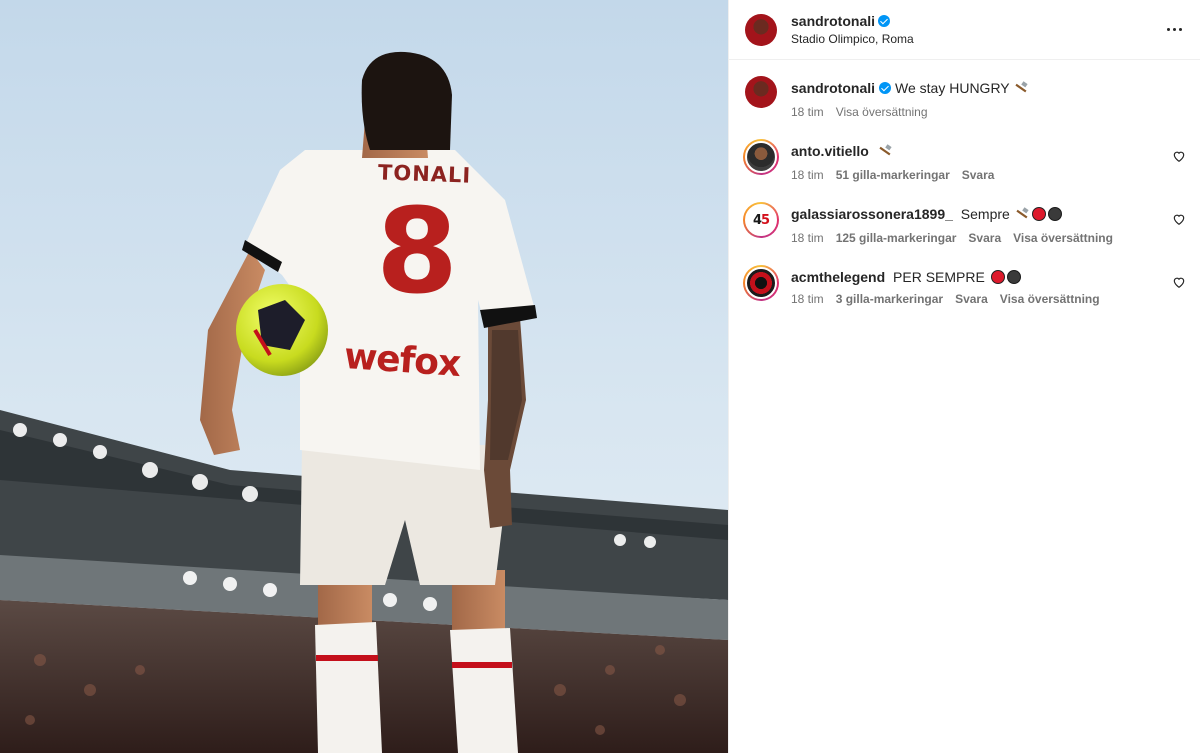 Image resolution: width=1200 pixels, height=753 pixels. Describe the element at coordinates (761, 29) in the screenshot. I see `author-avatar` at that location.